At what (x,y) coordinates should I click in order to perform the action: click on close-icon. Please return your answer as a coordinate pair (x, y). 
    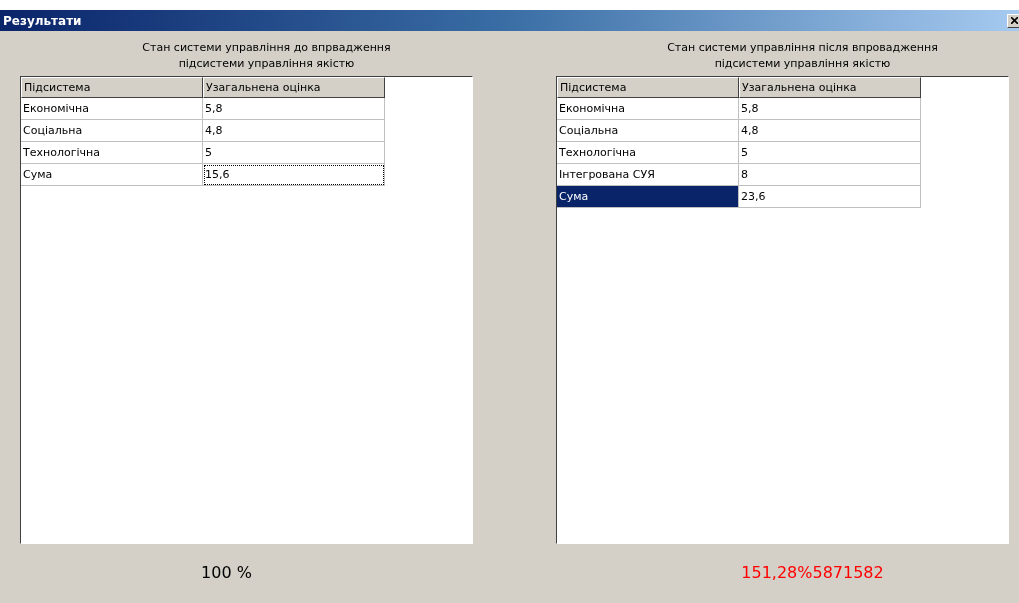
    Looking at the image, I should click on (1014, 20).